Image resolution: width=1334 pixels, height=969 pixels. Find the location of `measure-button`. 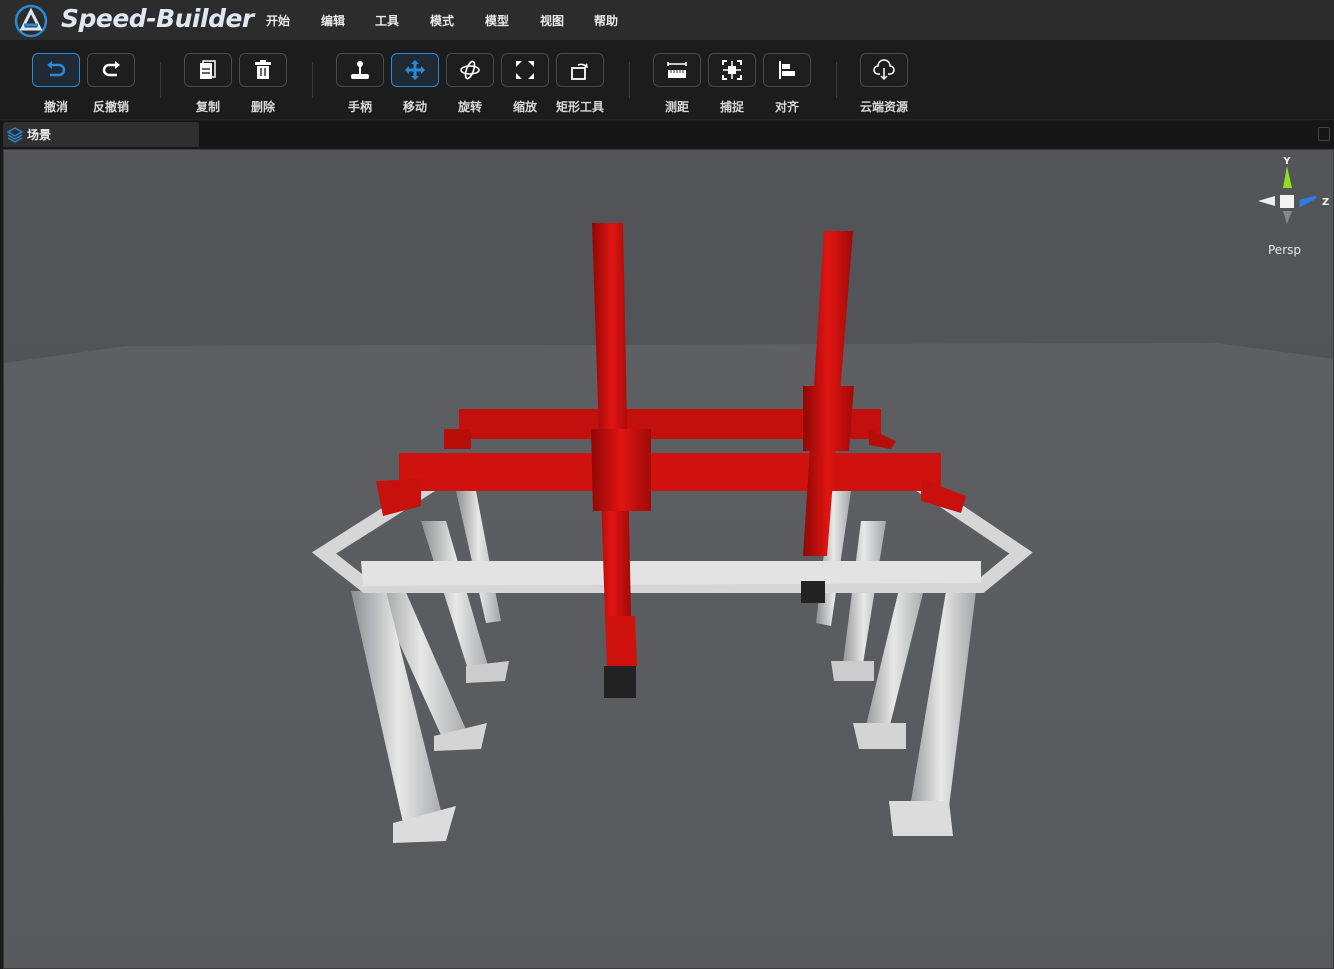

measure-button is located at coordinates (677, 70).